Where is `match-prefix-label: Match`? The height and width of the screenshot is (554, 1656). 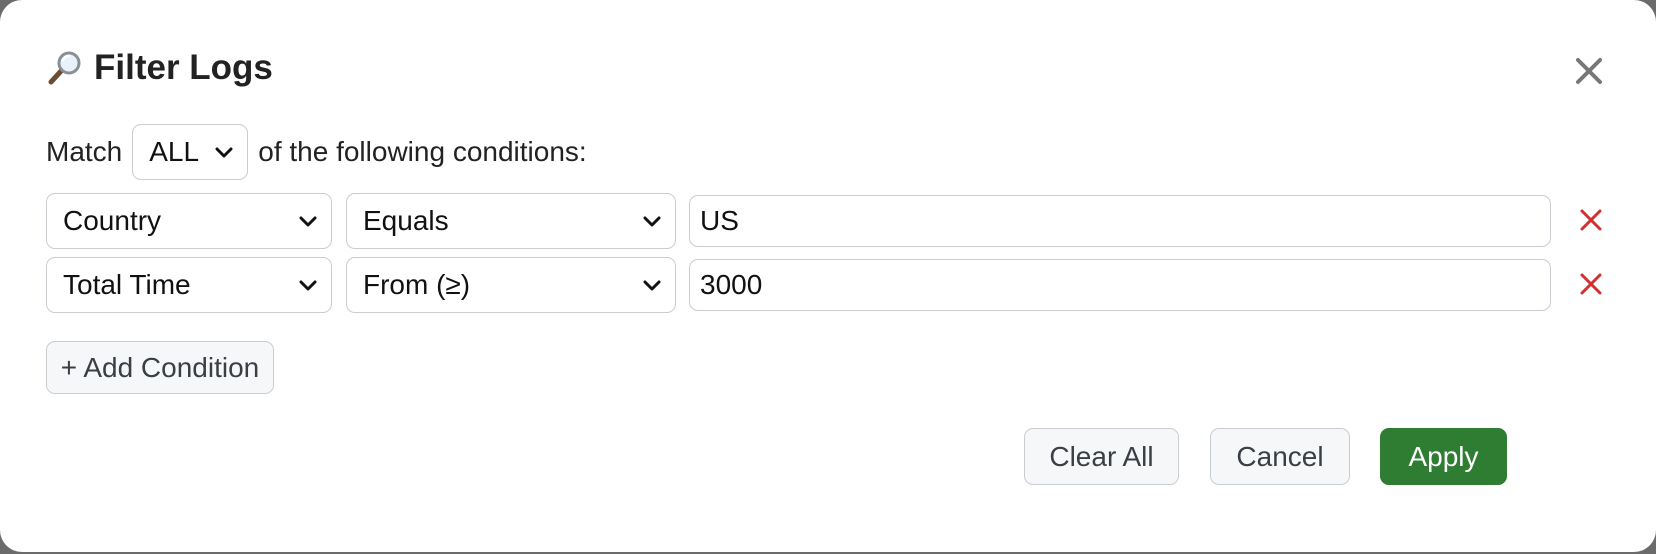
match-prefix-label: Match is located at coordinates (84, 151).